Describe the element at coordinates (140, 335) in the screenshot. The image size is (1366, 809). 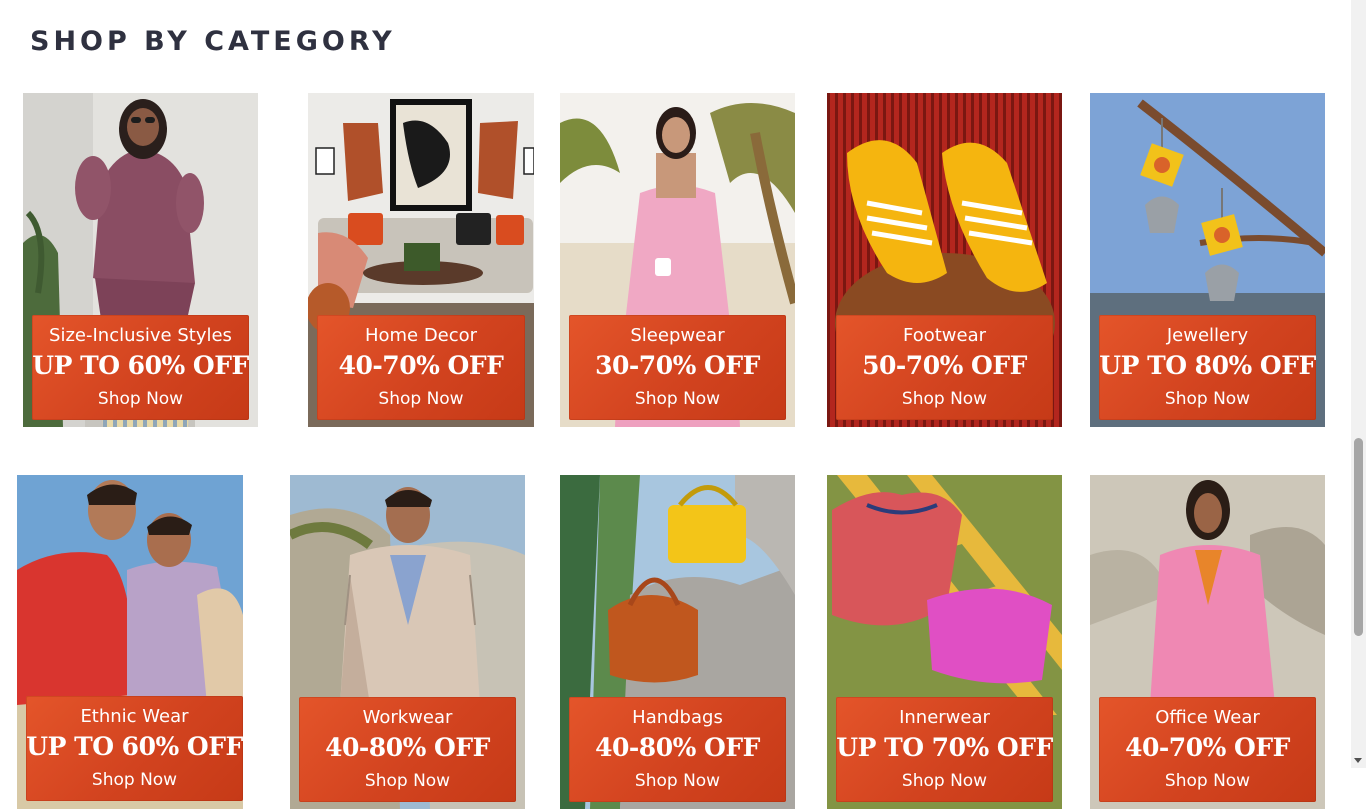
I see `category-name: Size-Inclusive Styles` at that location.